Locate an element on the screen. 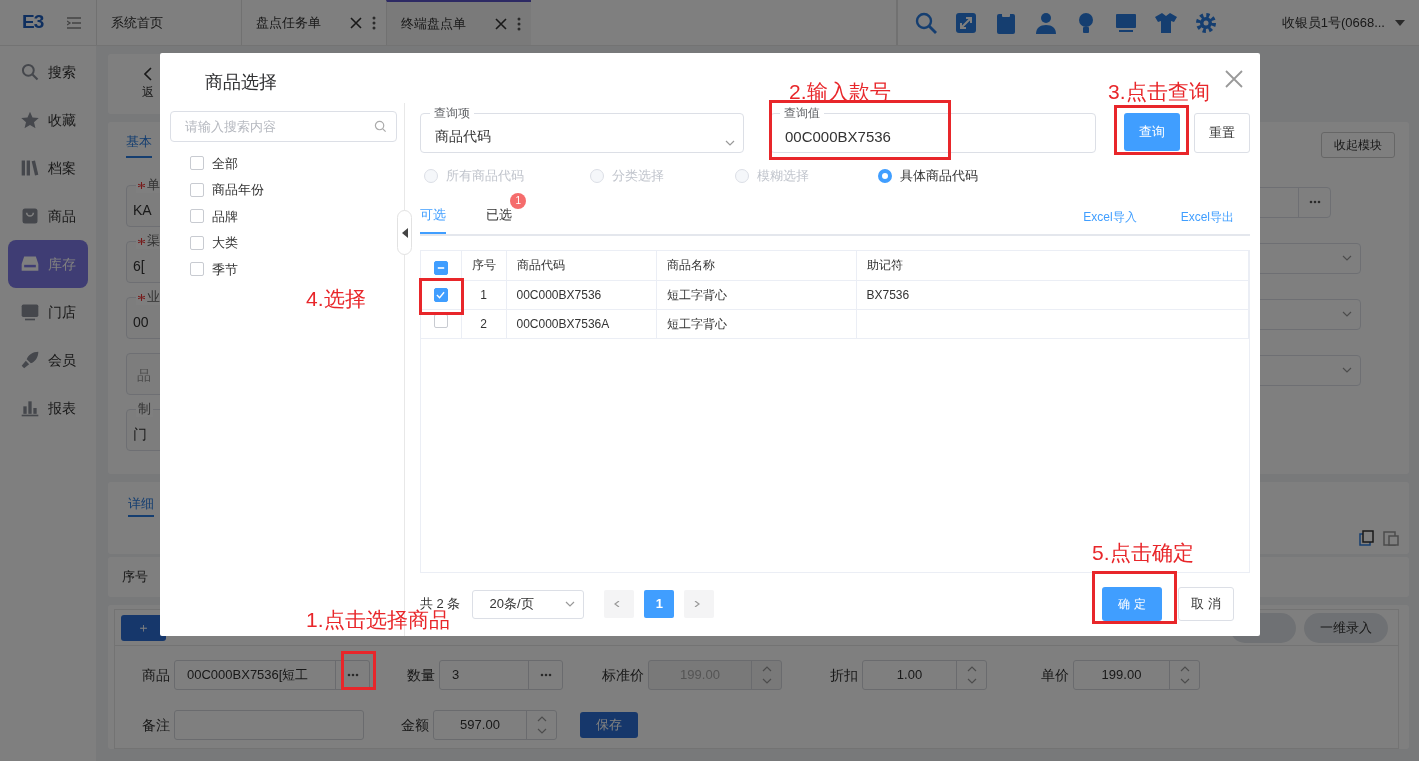  save-button: 保存 is located at coordinates (609, 725).